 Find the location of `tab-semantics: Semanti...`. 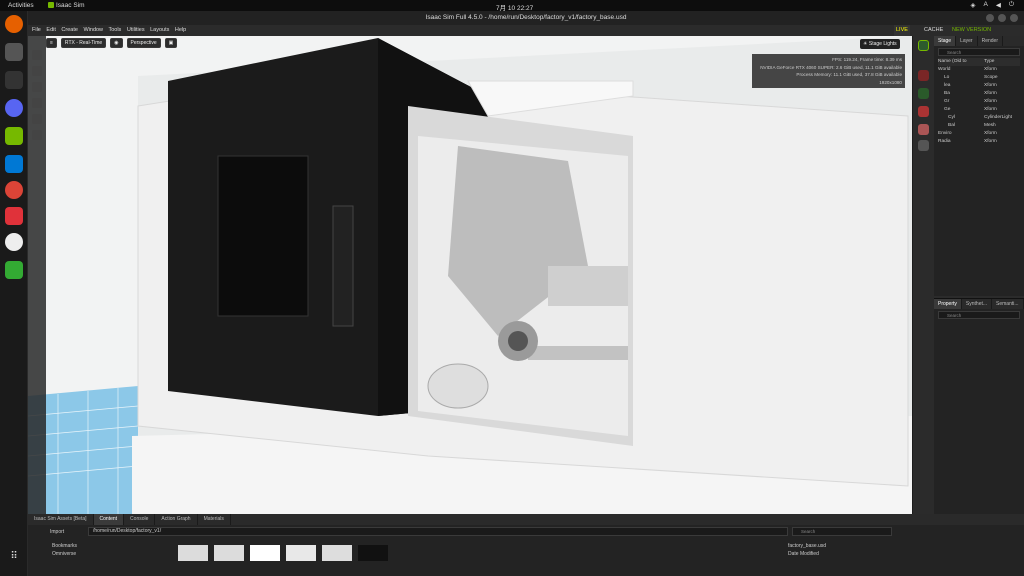

tab-semantics: Semanti... is located at coordinates (1008, 304).